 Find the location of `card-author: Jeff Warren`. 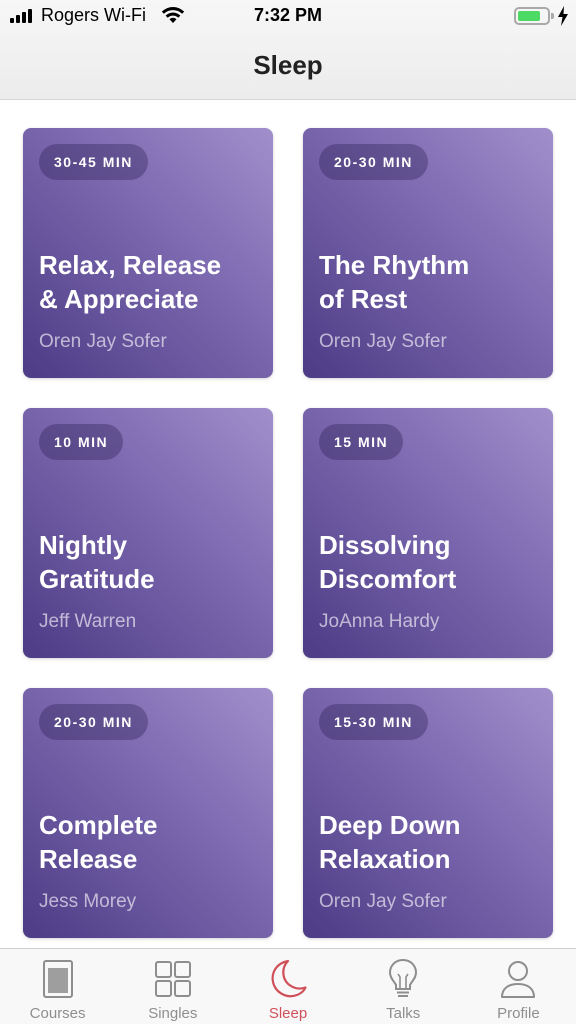

card-author: Jeff Warren is located at coordinates (88, 621).